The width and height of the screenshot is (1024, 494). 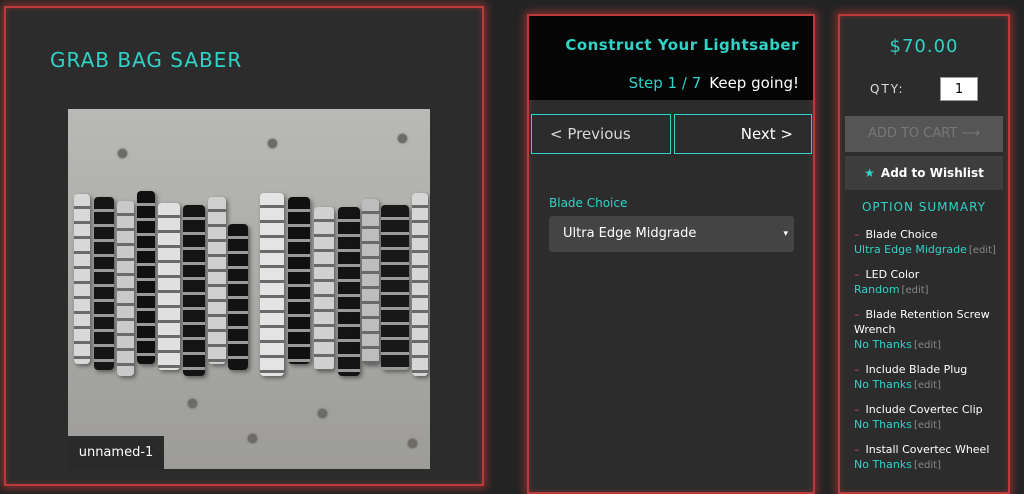 I want to click on step-indicator: Step 1 / 7 Keep going!, so click(x=714, y=83).